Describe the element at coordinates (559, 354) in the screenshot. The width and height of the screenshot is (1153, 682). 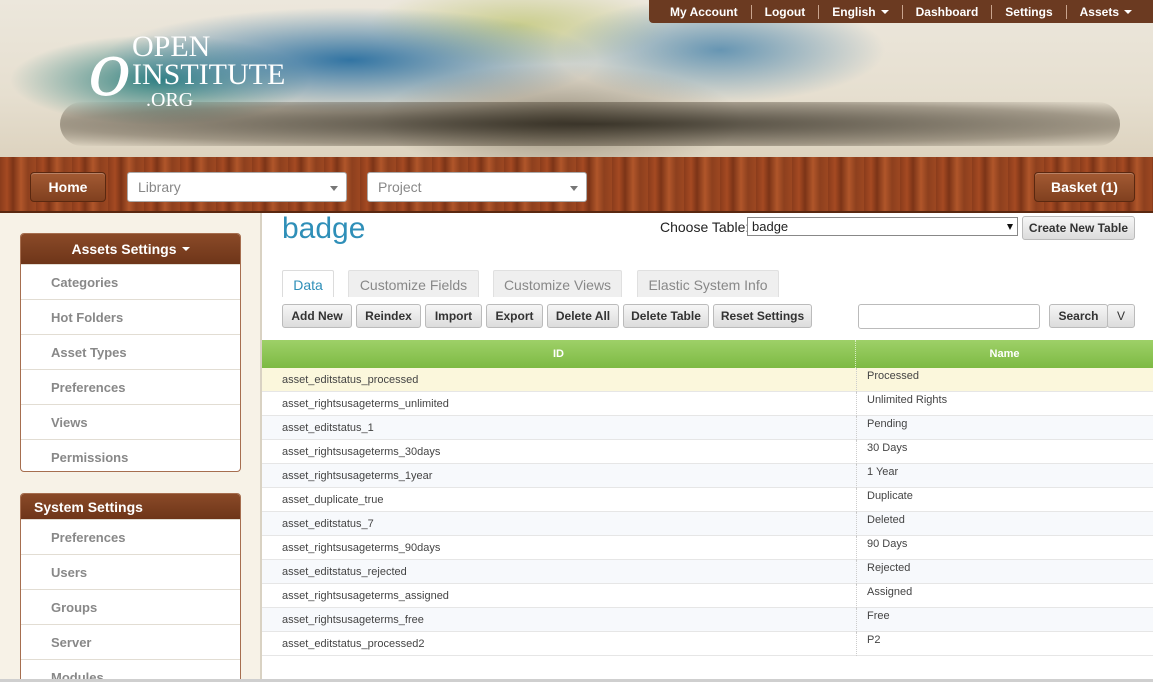
I see `column-header-id: ID` at that location.